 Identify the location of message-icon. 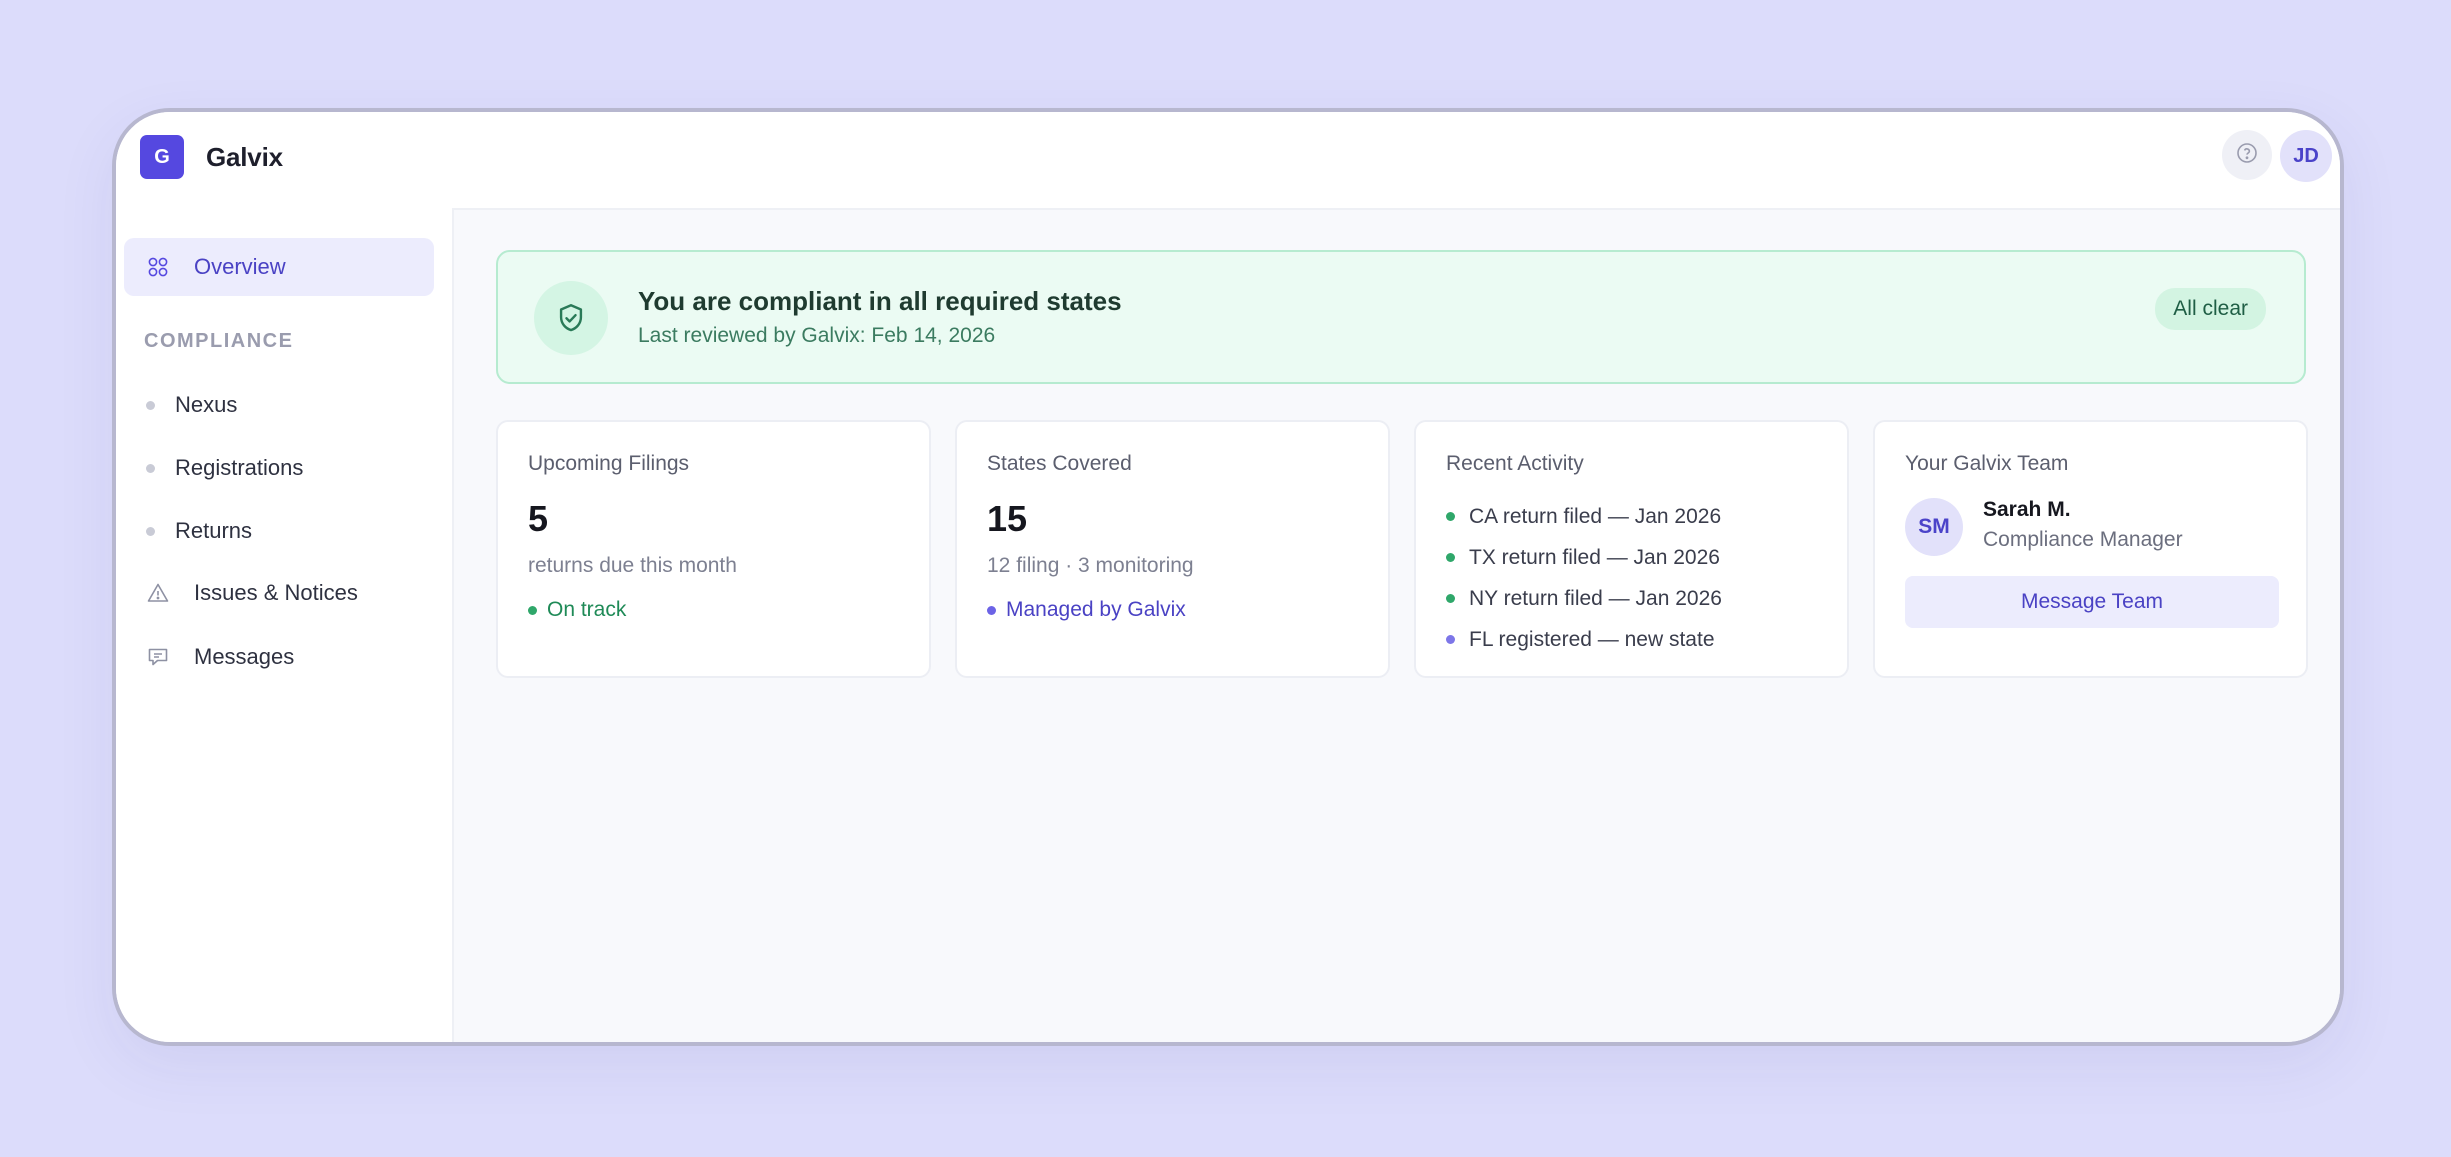
(158, 657).